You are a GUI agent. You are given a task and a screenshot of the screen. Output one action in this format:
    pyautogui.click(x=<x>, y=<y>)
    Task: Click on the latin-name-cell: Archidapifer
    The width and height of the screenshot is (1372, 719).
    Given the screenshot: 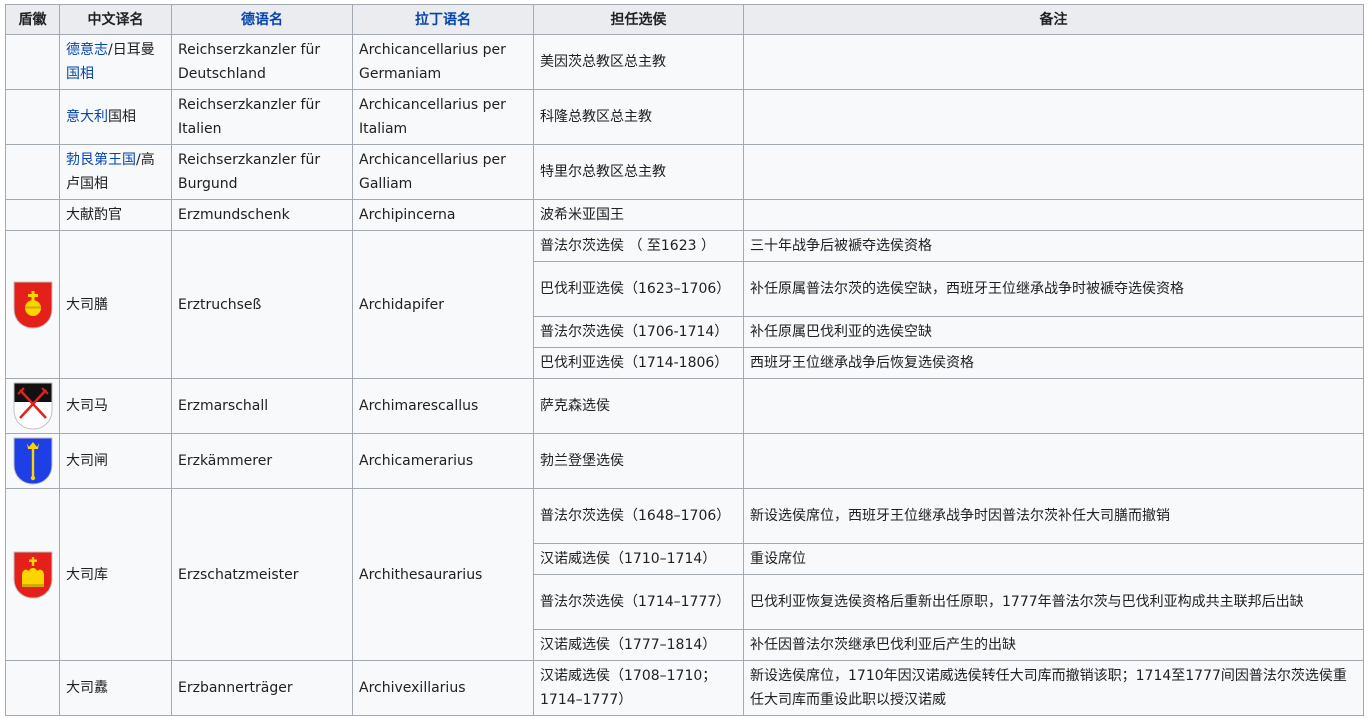 What is the action you would take?
    pyautogui.click(x=443, y=304)
    